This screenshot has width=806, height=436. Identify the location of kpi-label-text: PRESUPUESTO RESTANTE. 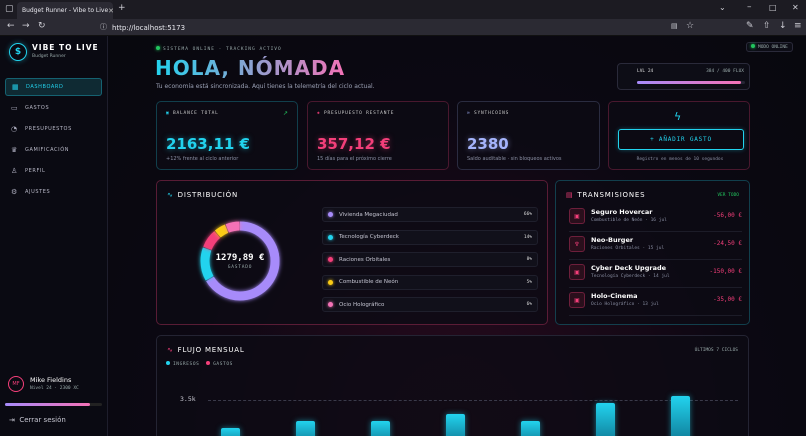
(359, 113).